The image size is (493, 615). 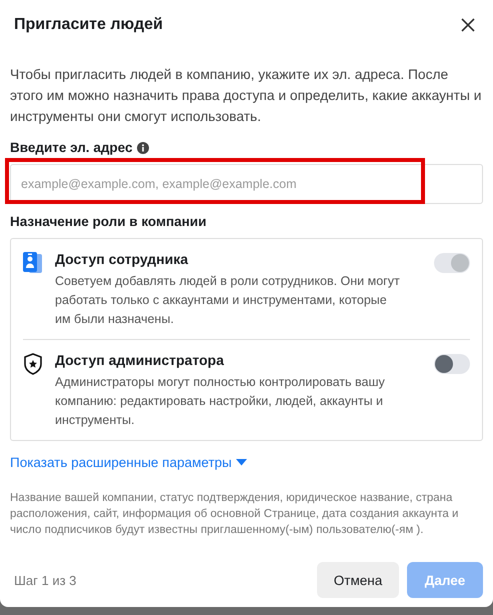 I want to click on dialog-title: Пригласите людей, so click(x=88, y=25).